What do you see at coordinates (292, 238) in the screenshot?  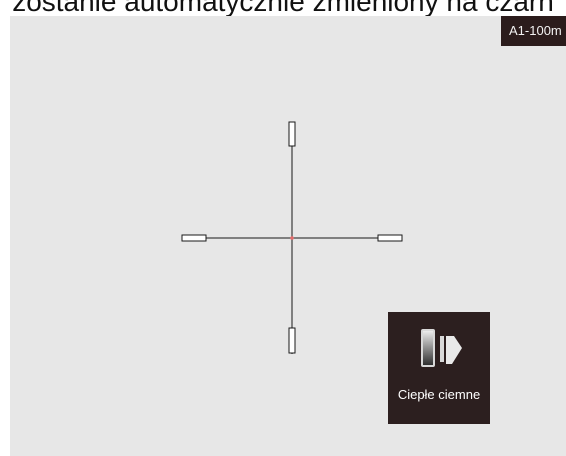 I see `reticle-center-dot` at bounding box center [292, 238].